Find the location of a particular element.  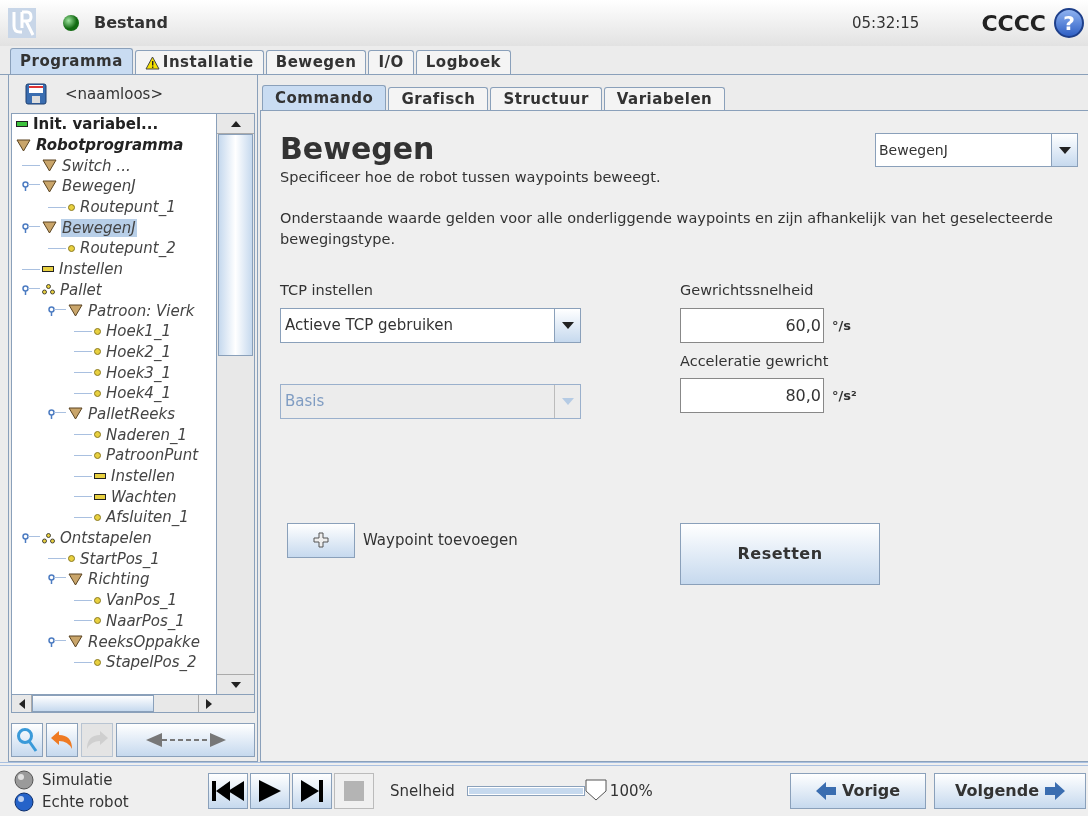

tree-item: NaarPos_1 is located at coordinates (145, 620).